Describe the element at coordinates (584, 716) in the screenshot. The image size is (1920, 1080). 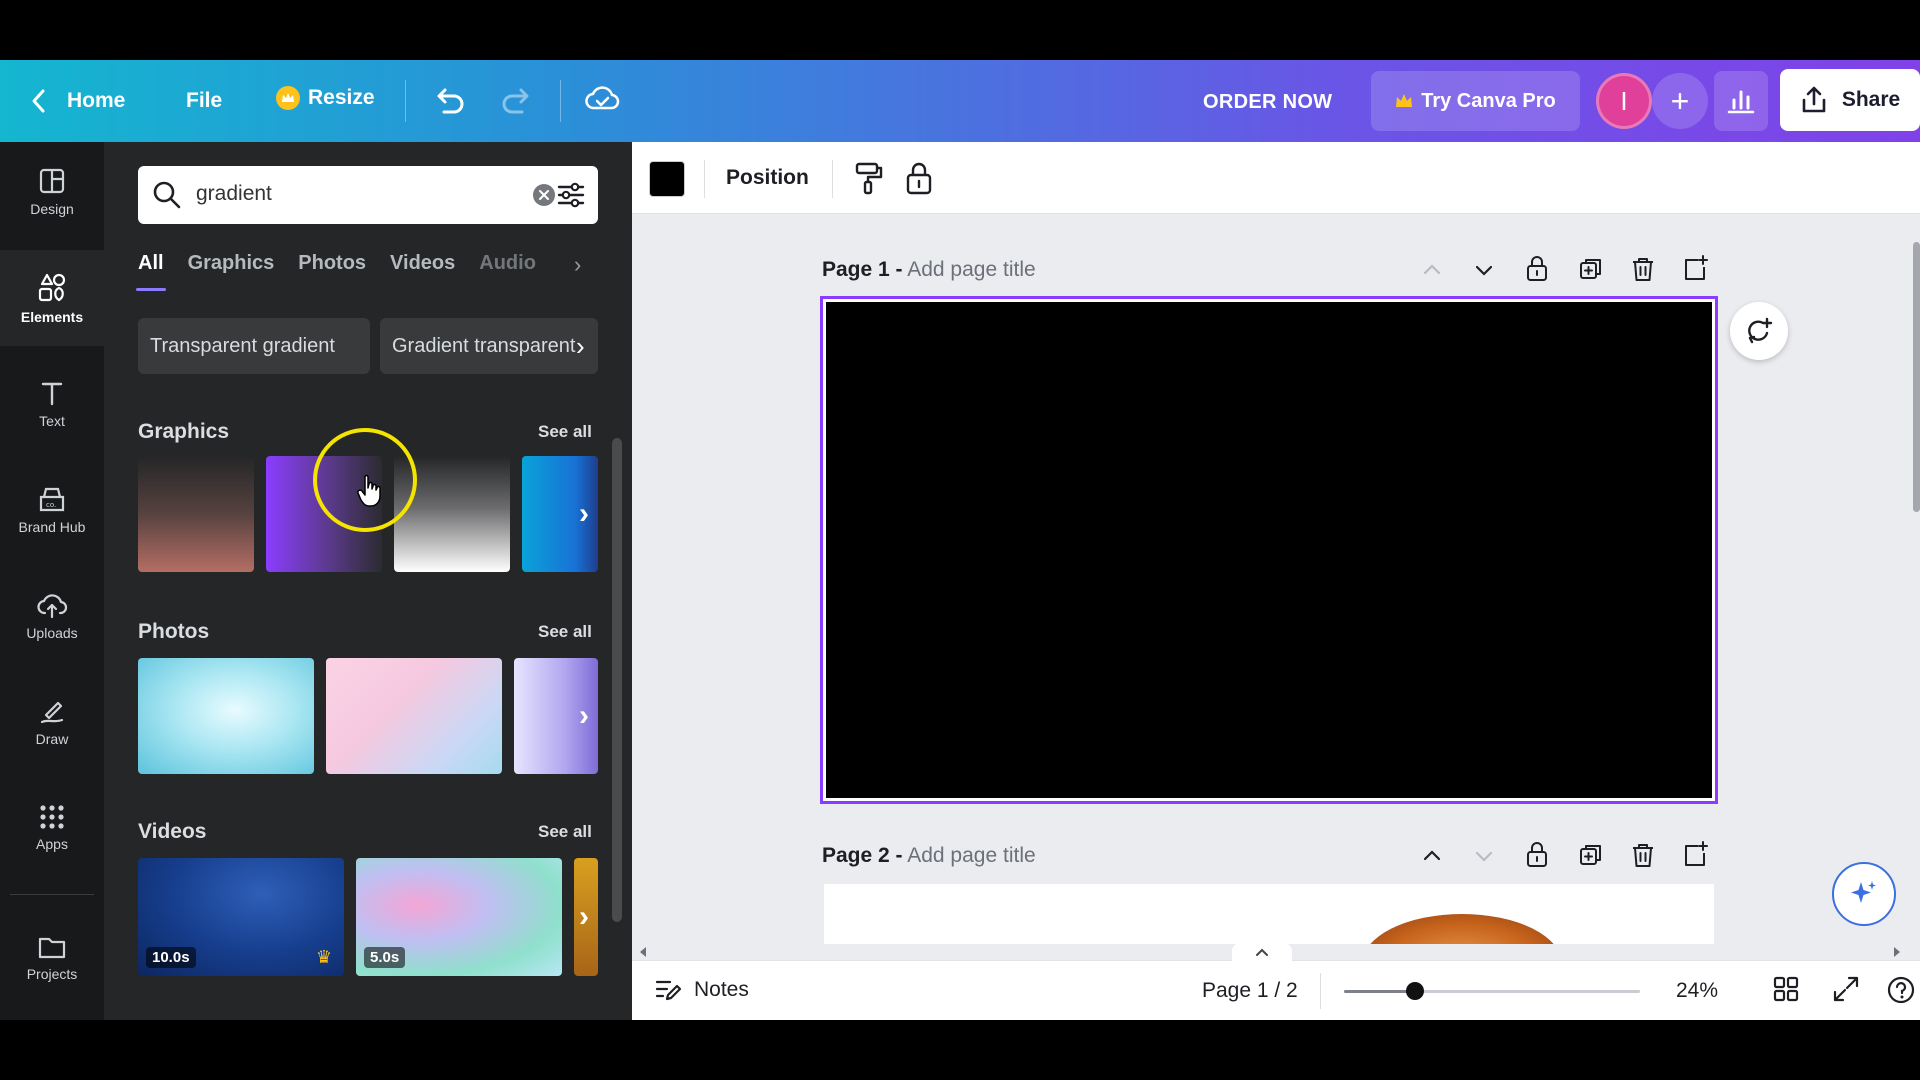
I see `photos-scroll-right-icon: ›` at that location.